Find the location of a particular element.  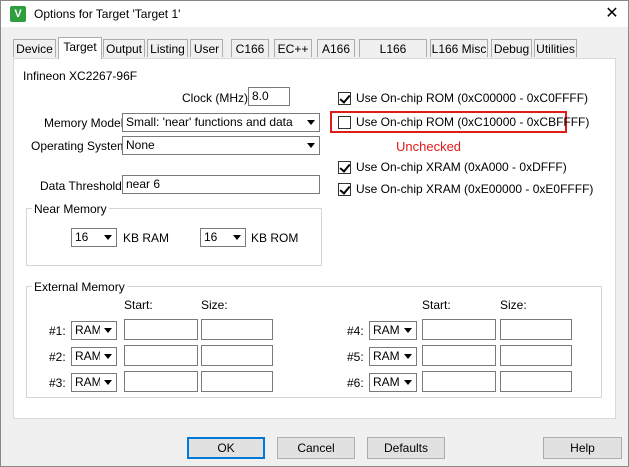

ext-5-type-select: RAM is located at coordinates (393, 356).